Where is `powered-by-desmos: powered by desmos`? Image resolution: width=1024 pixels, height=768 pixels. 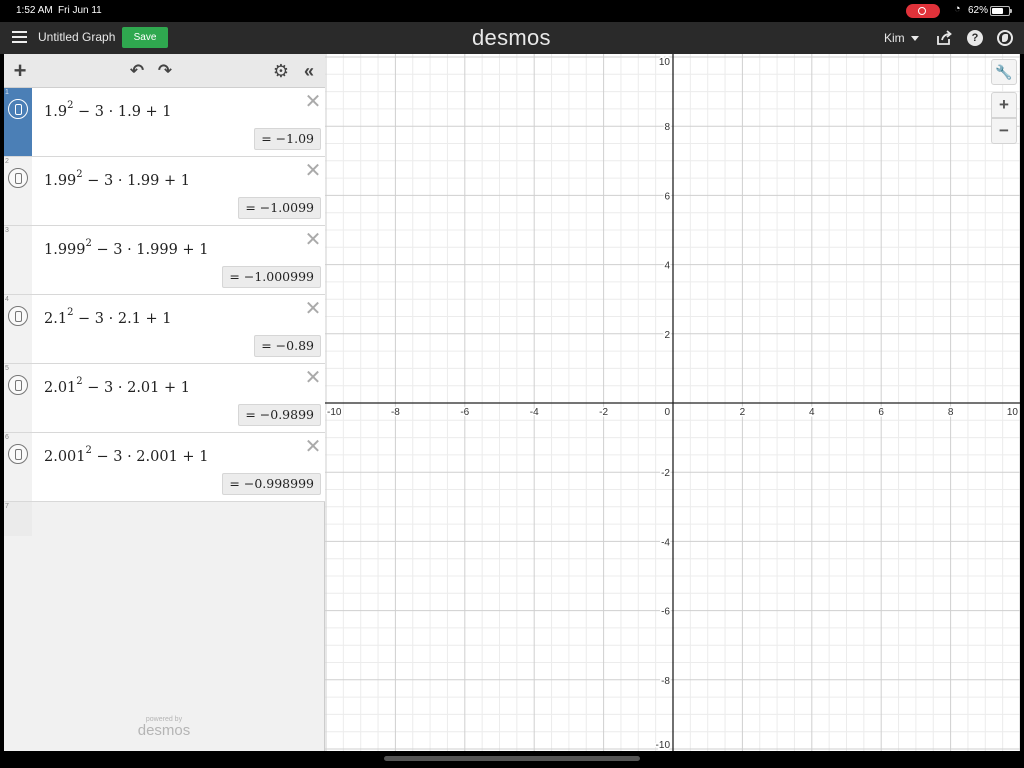
powered-by-desmos: powered by desmos is located at coordinates (164, 727).